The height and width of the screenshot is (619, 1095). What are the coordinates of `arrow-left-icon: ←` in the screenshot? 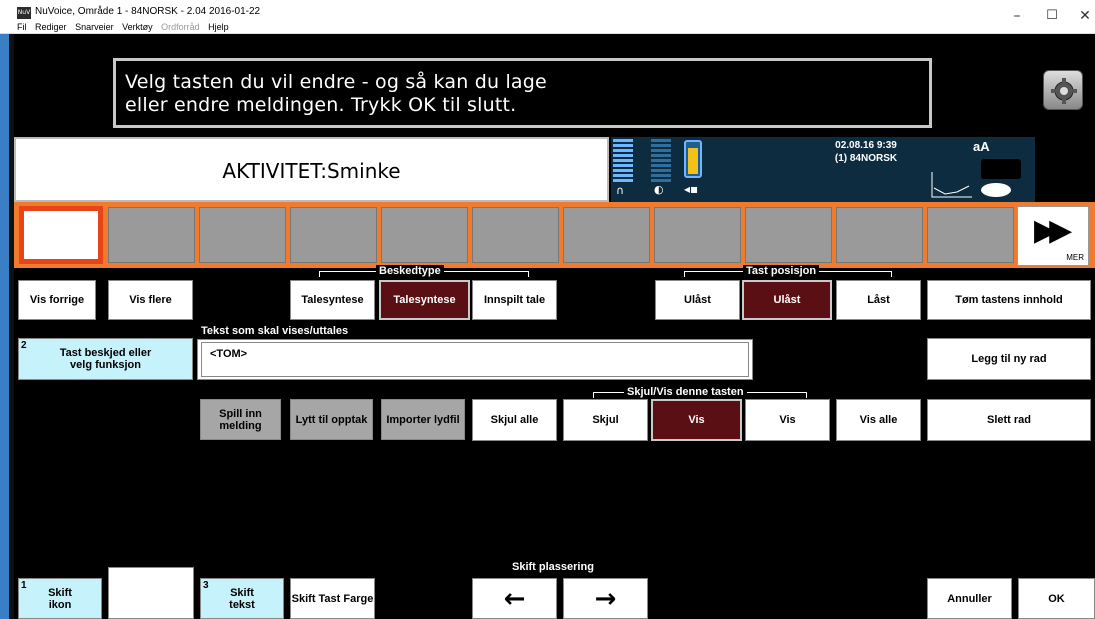 It's located at (514, 598).